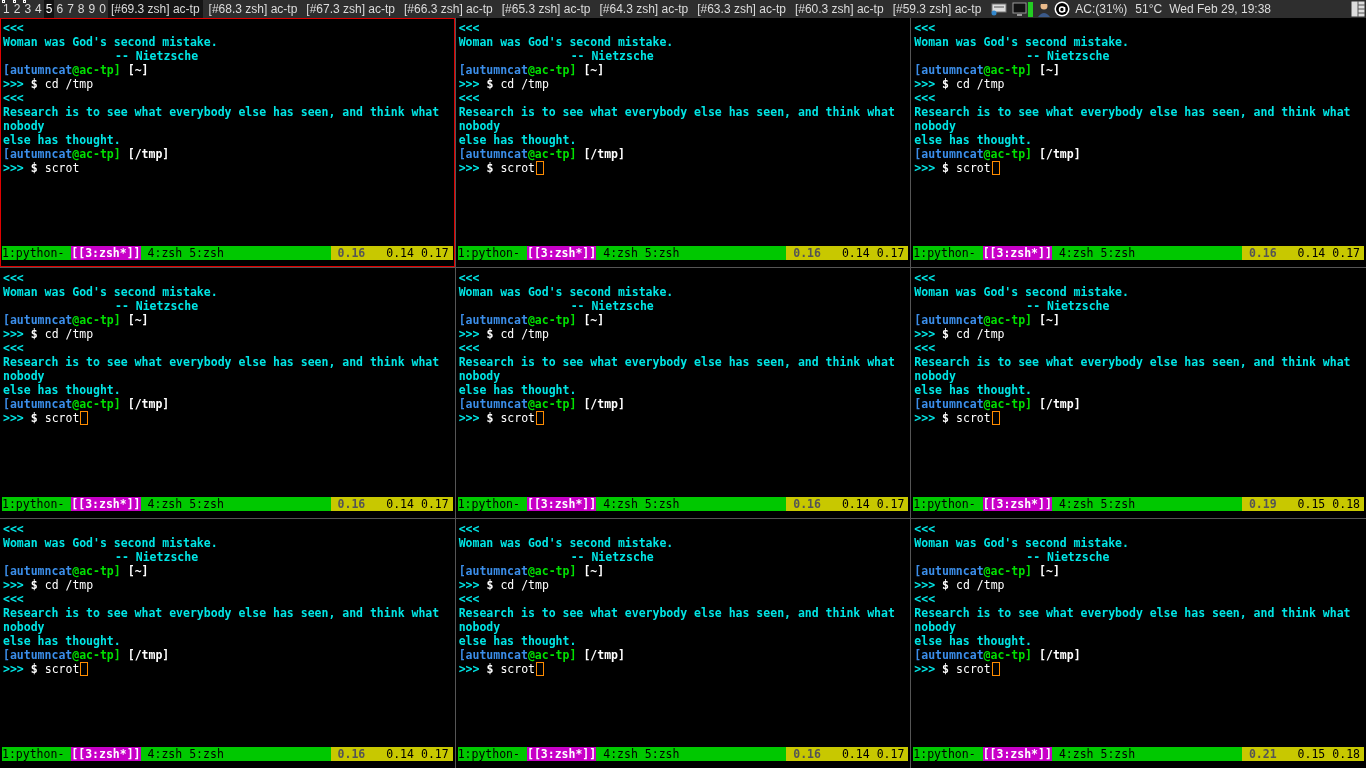 The width and height of the screenshot is (1366, 768). What do you see at coordinates (110, 42) in the screenshot?
I see `quote-text: Woman was God's second mistake.` at bounding box center [110, 42].